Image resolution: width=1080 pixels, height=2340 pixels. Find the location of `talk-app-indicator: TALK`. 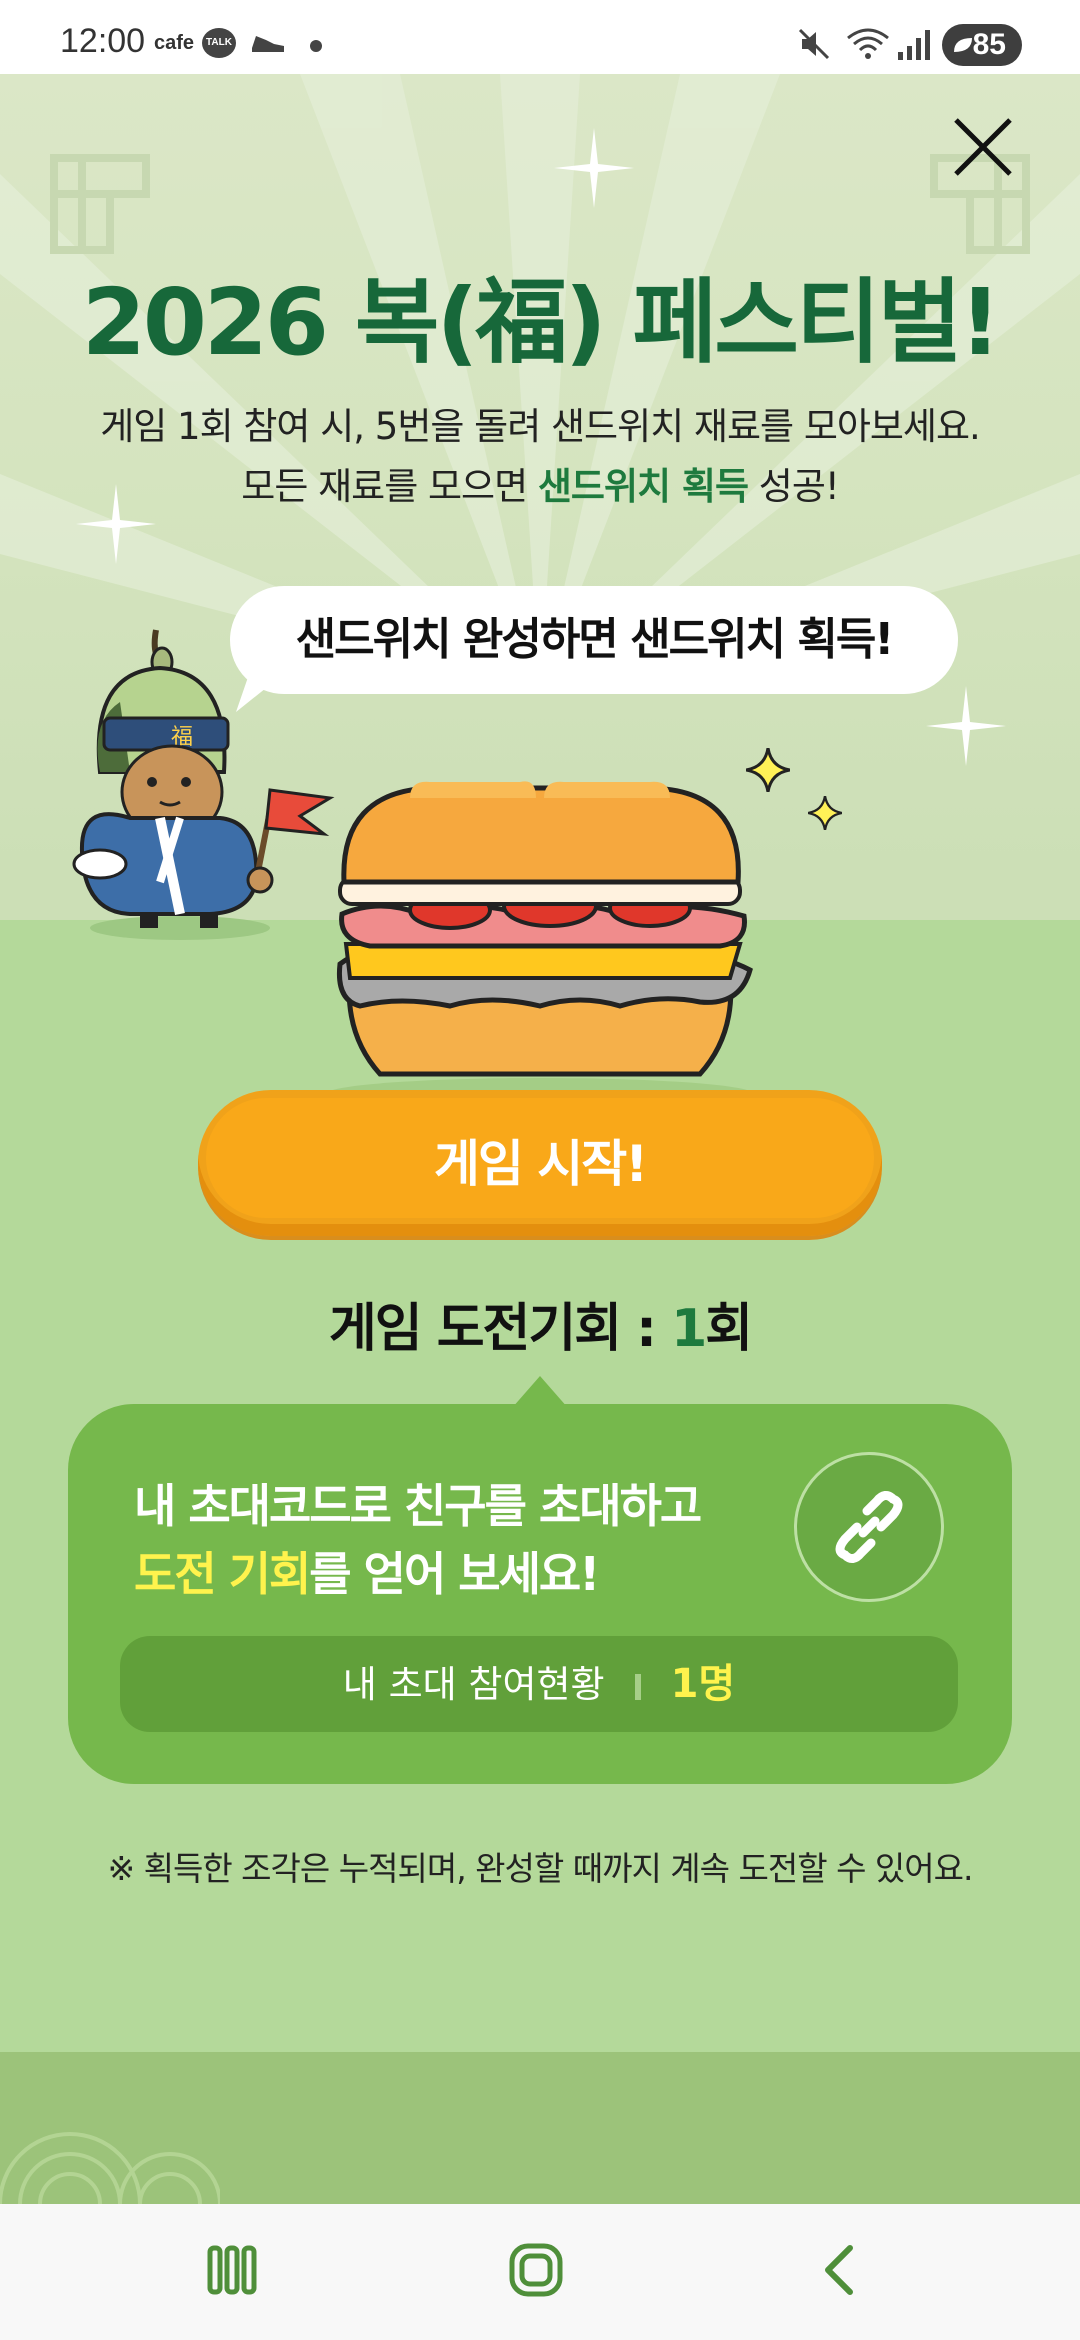

talk-app-indicator: TALK is located at coordinates (219, 43).